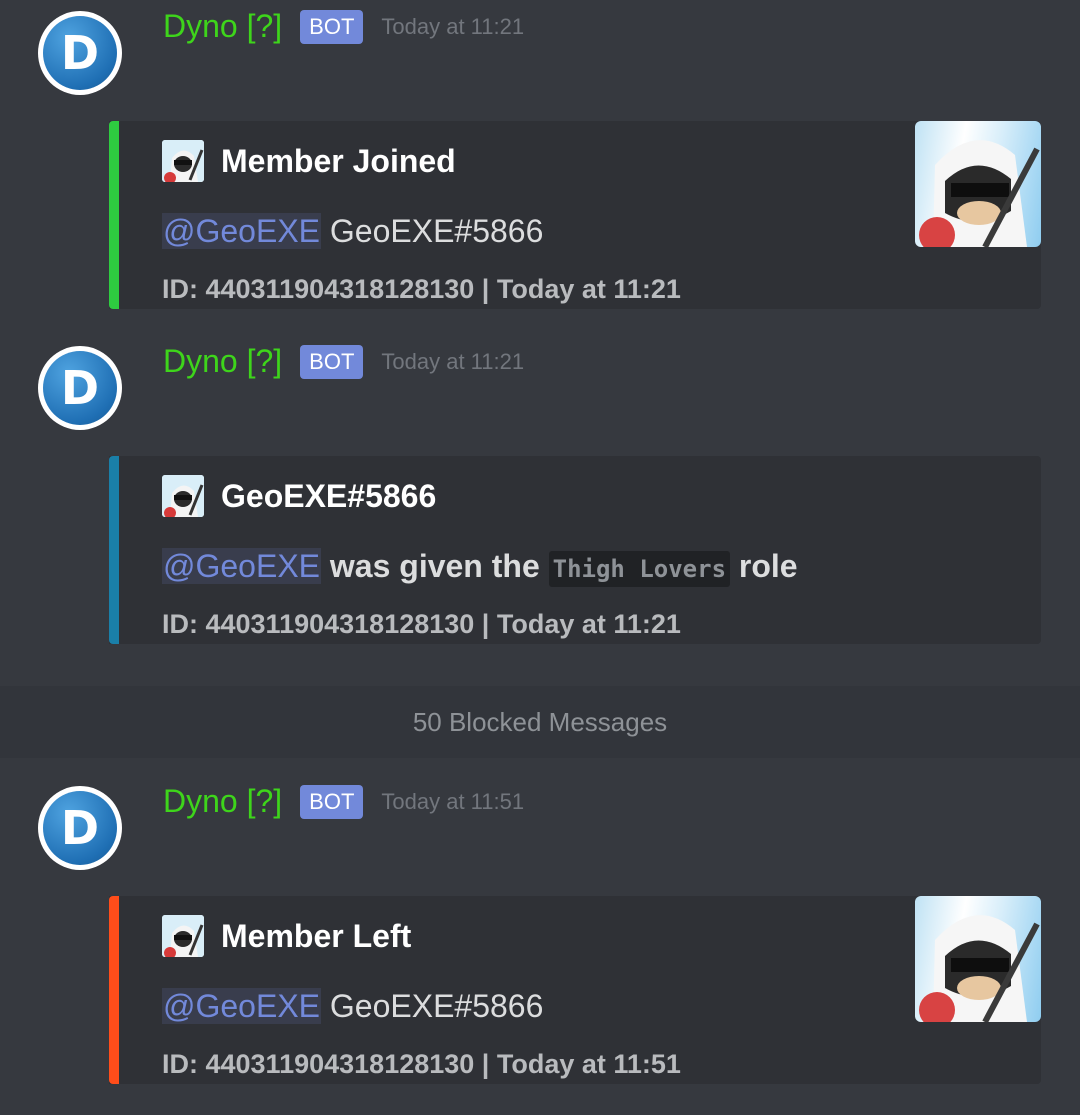 The height and width of the screenshot is (1115, 1080). What do you see at coordinates (639, 569) in the screenshot?
I see `role-code: Thigh Lovers` at bounding box center [639, 569].